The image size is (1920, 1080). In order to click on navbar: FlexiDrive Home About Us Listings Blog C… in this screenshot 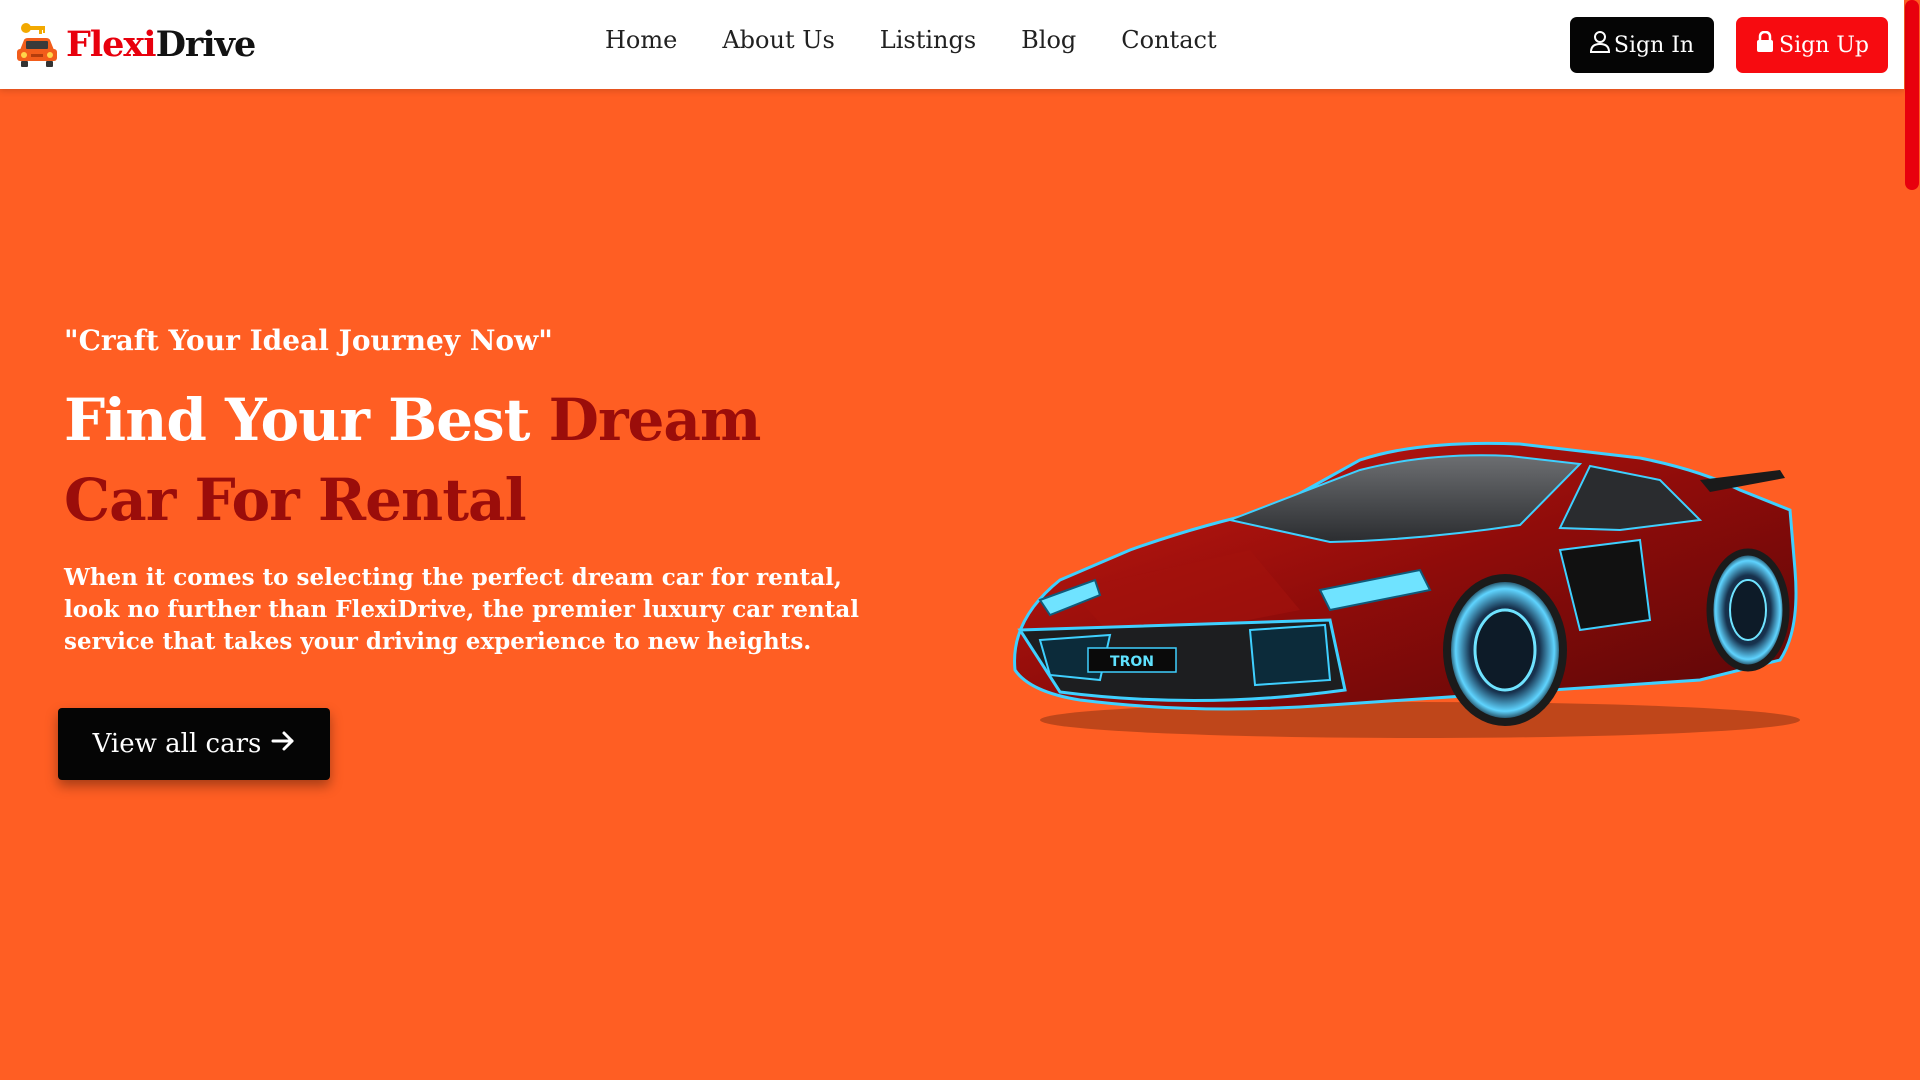, I will do `click(952, 44)`.